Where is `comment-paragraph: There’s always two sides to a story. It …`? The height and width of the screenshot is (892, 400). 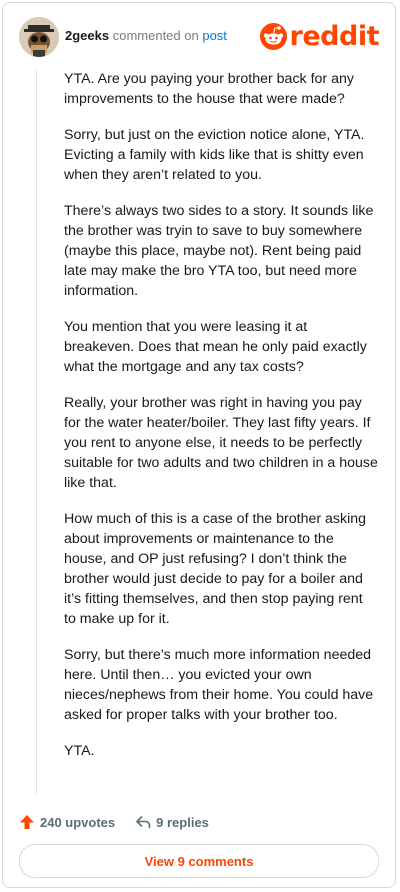
comment-paragraph: There’s always two sides to a story. It … is located at coordinates (219, 251).